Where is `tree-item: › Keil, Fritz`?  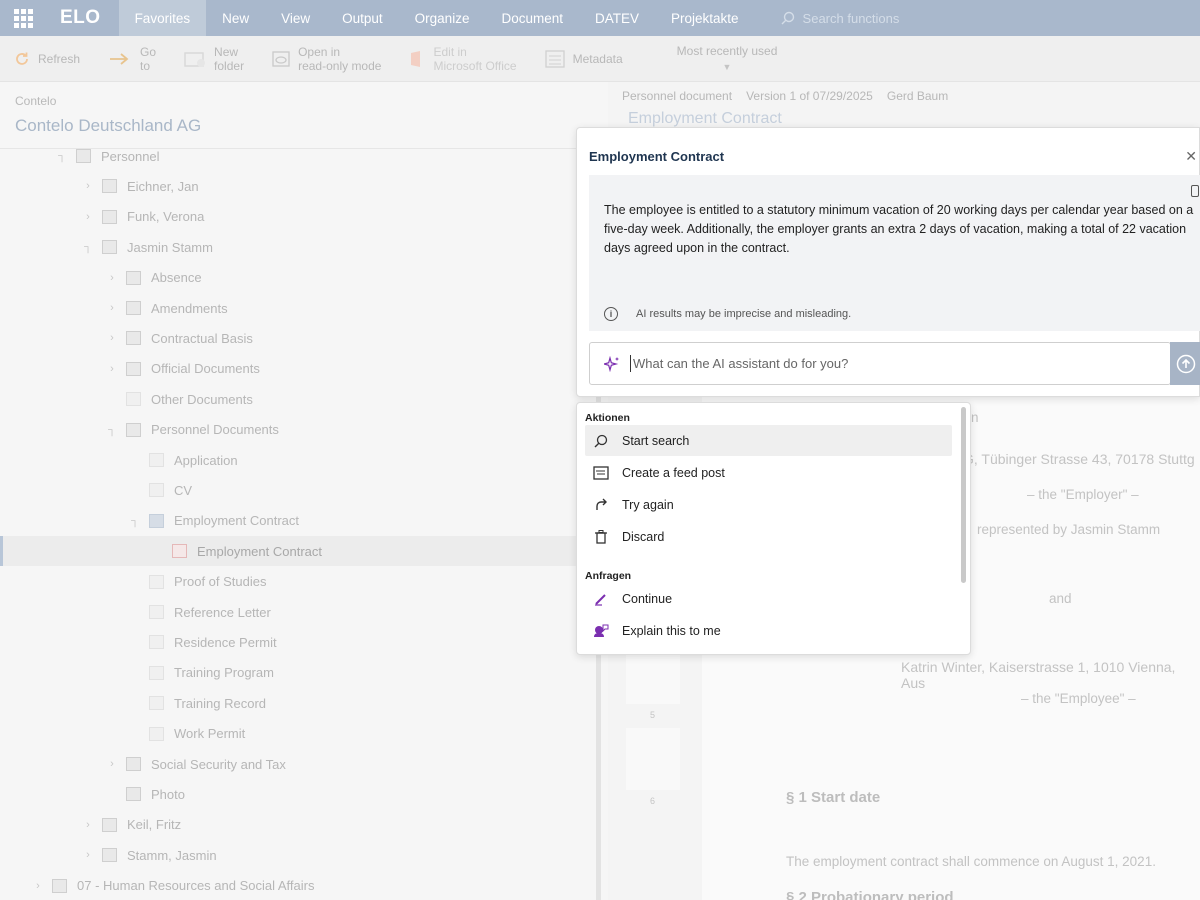
tree-item: › Keil, Fritz is located at coordinates (300, 825).